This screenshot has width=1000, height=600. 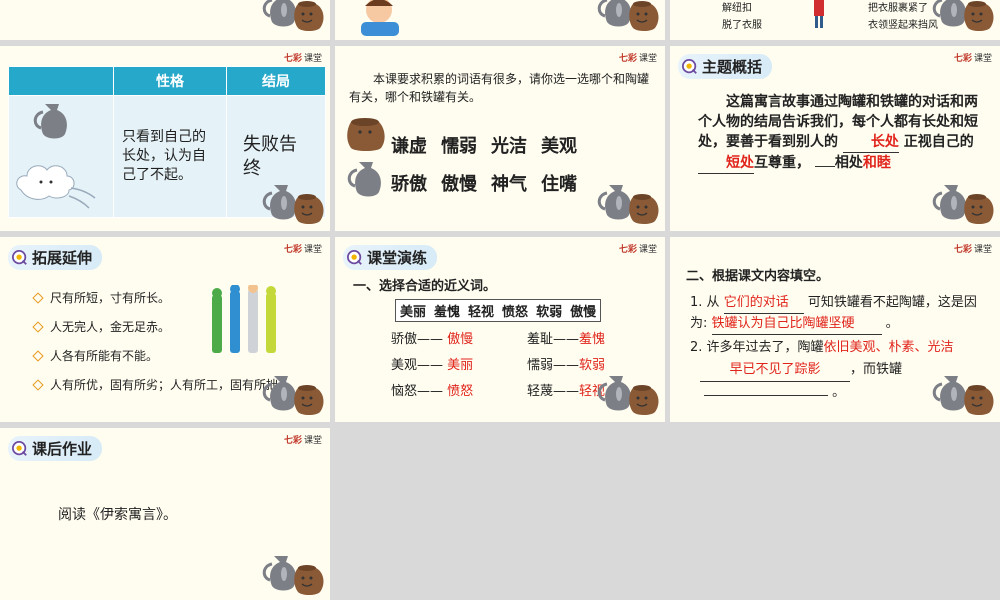 What do you see at coordinates (447, 312) in the screenshot?
I see `word-bank-item: 羞愧` at bounding box center [447, 312].